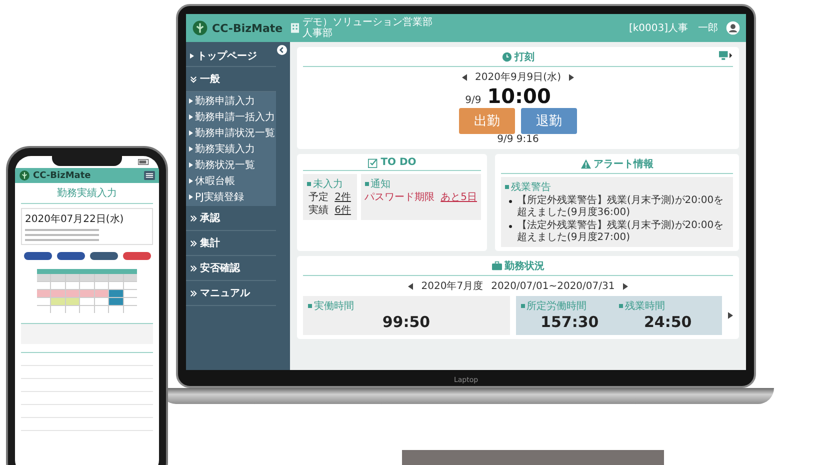 Image resolution: width=816 pixels, height=465 pixels. Describe the element at coordinates (531, 187) in the screenshot. I see `panel-label: 残業警告` at that location.